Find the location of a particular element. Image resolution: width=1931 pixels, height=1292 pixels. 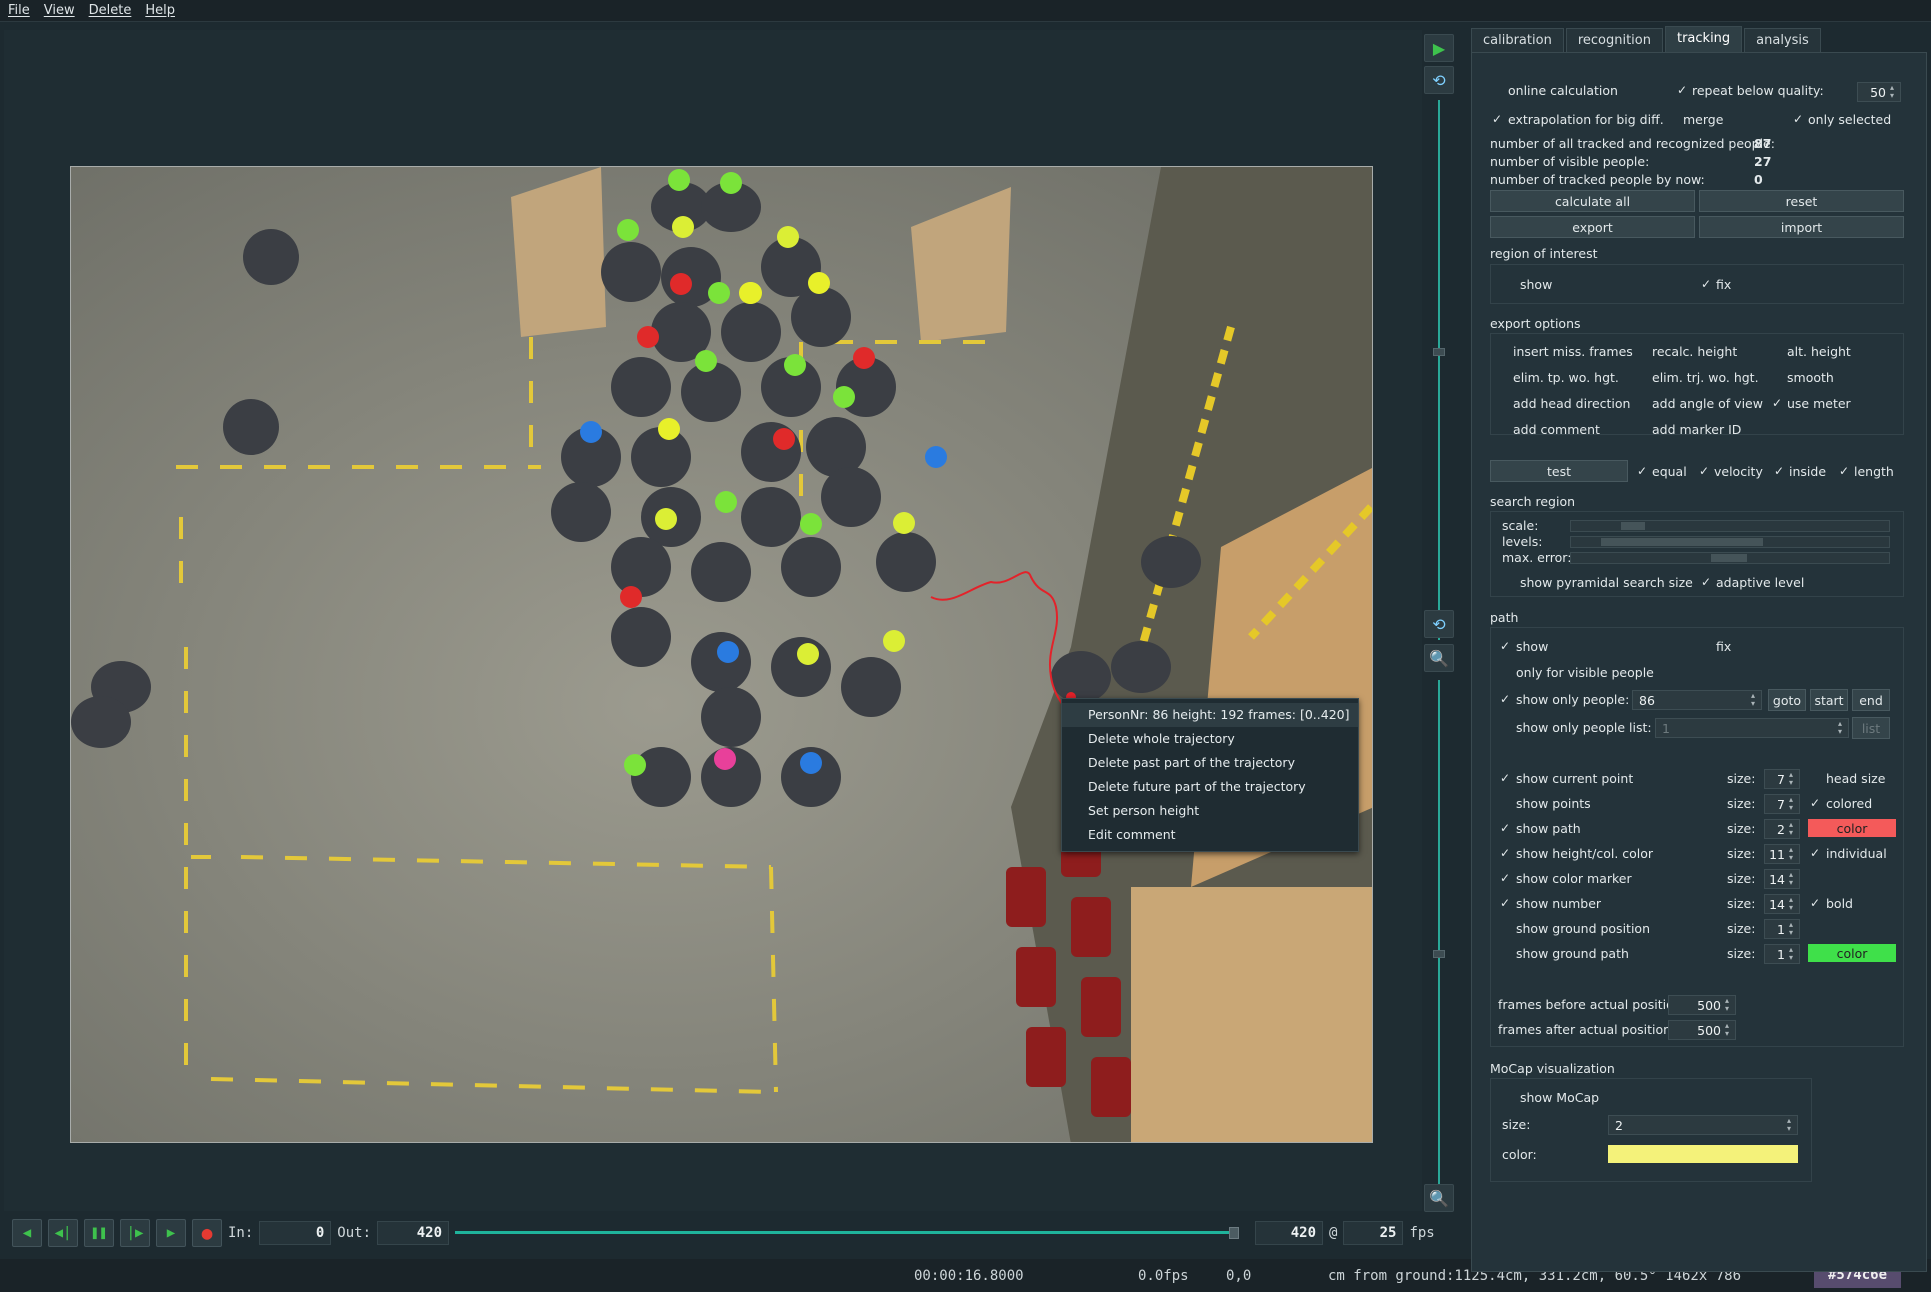

repeat-quality-spinbox: 50 is located at coordinates (1879, 92).